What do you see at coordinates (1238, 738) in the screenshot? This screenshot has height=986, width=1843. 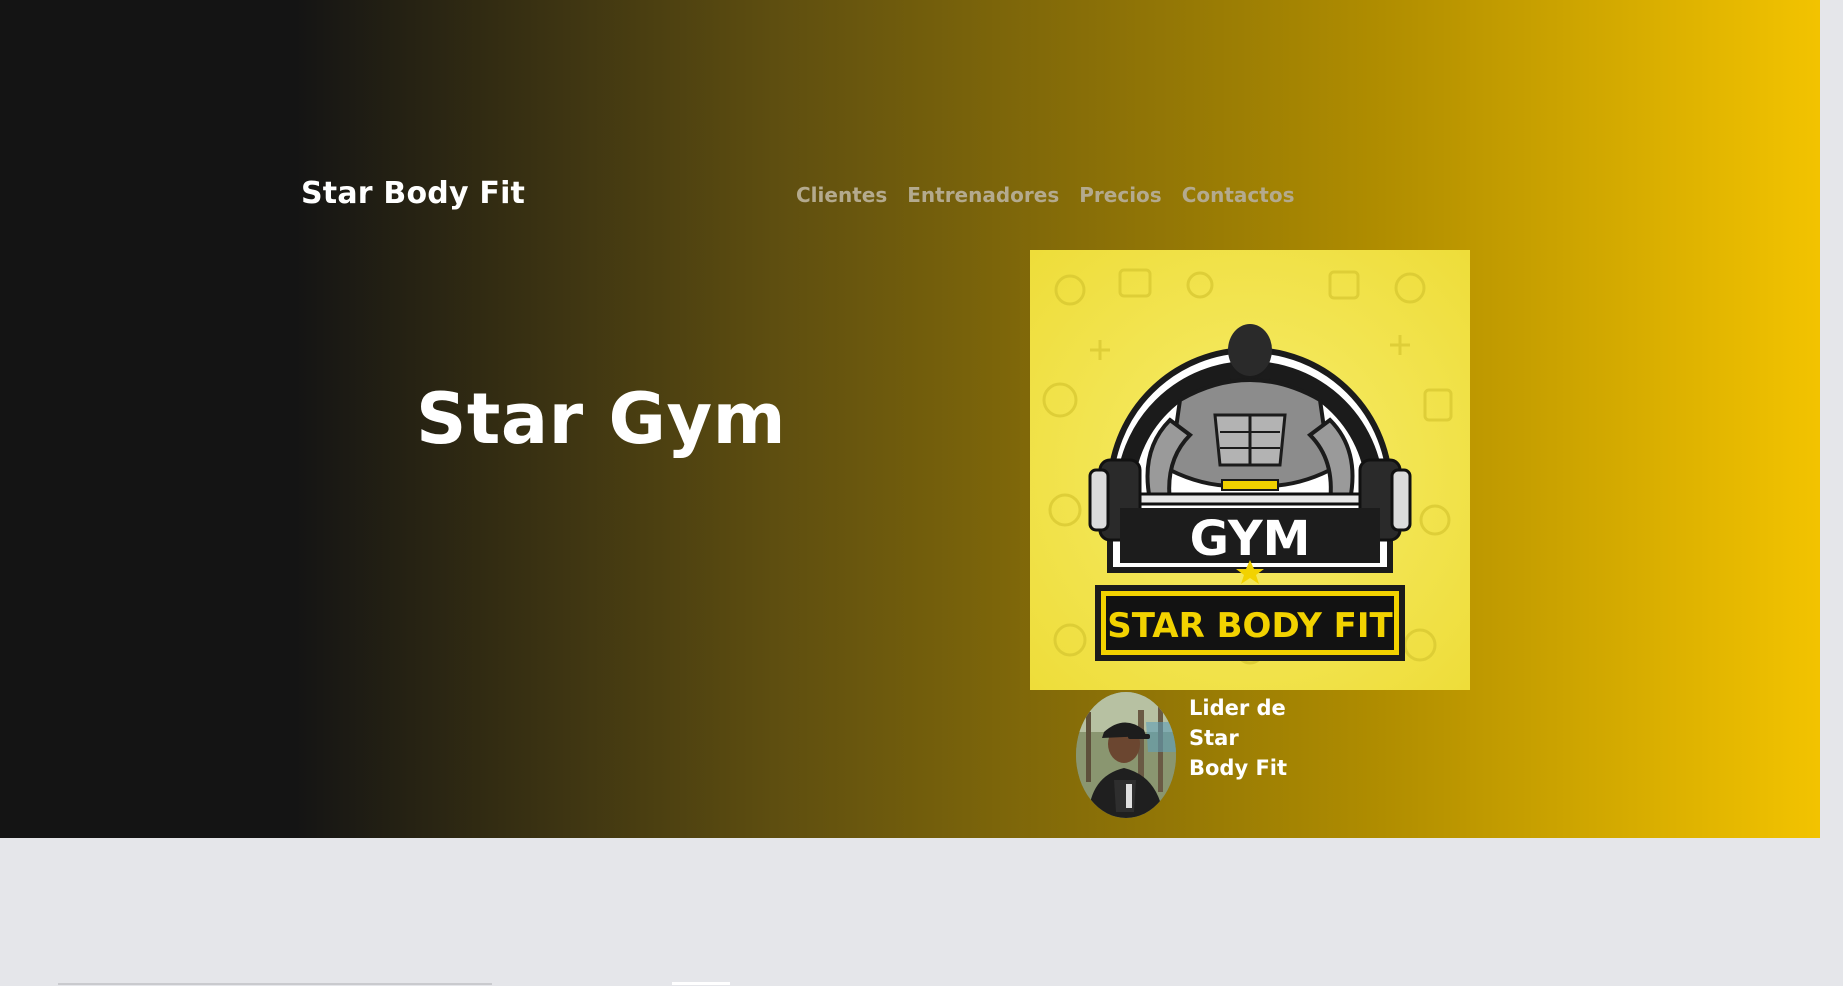 I see `leader-caption: Lider de Star Body Fit` at bounding box center [1238, 738].